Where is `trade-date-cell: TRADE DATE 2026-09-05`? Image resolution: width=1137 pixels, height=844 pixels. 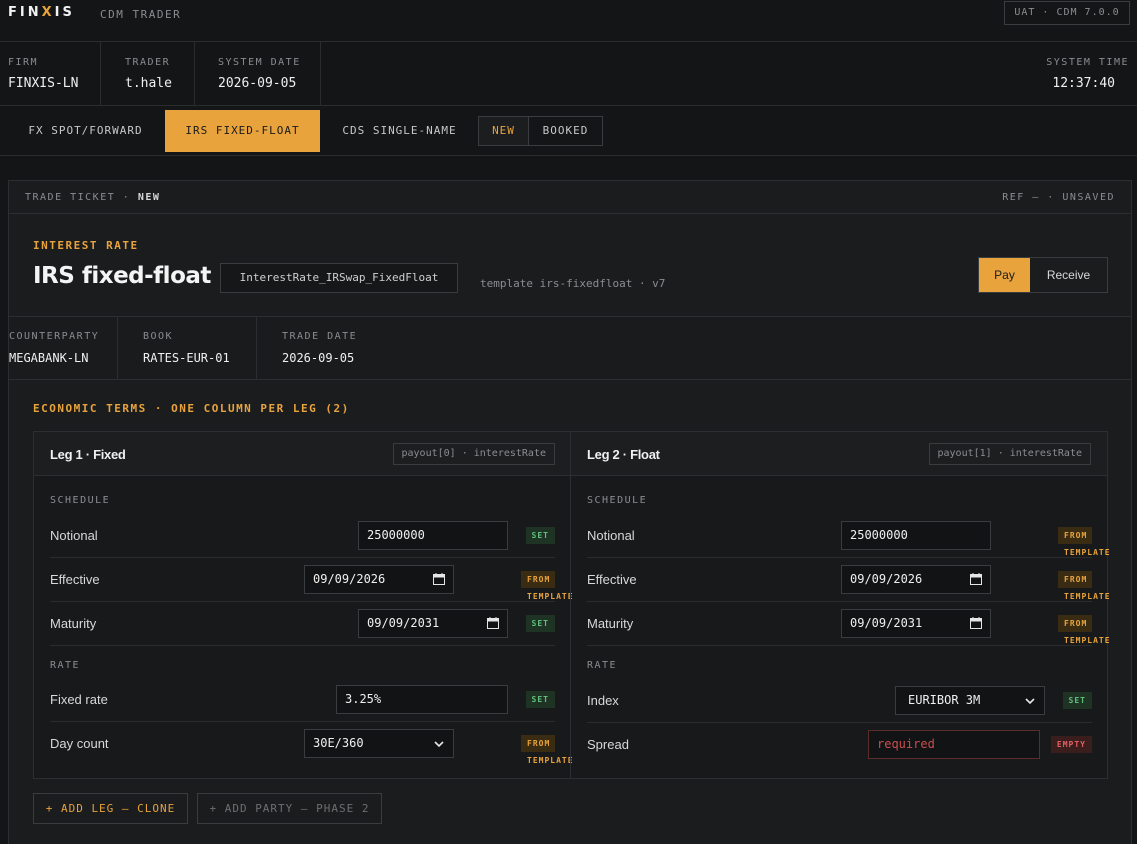 trade-date-cell: TRADE DATE 2026-09-05 is located at coordinates (322, 348).